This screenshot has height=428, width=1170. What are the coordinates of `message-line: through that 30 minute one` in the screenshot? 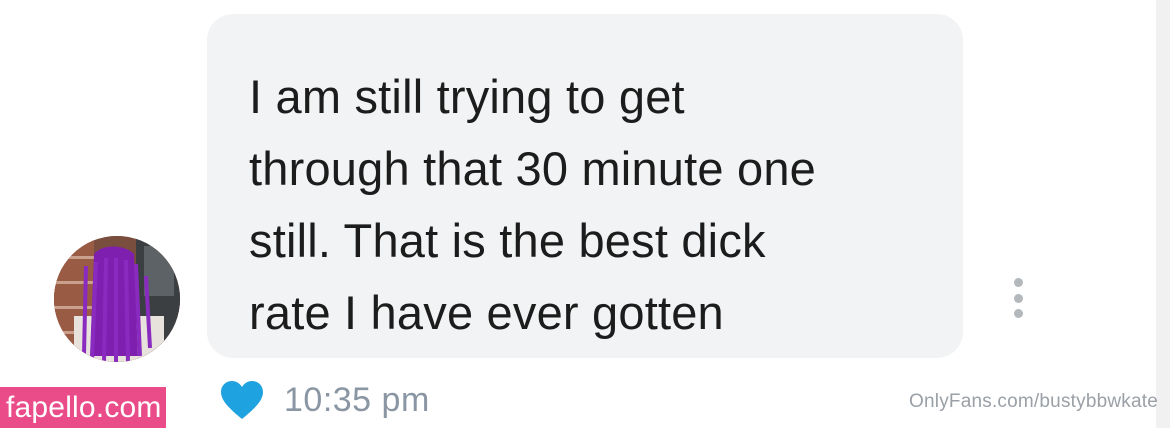 It's located at (532, 168).